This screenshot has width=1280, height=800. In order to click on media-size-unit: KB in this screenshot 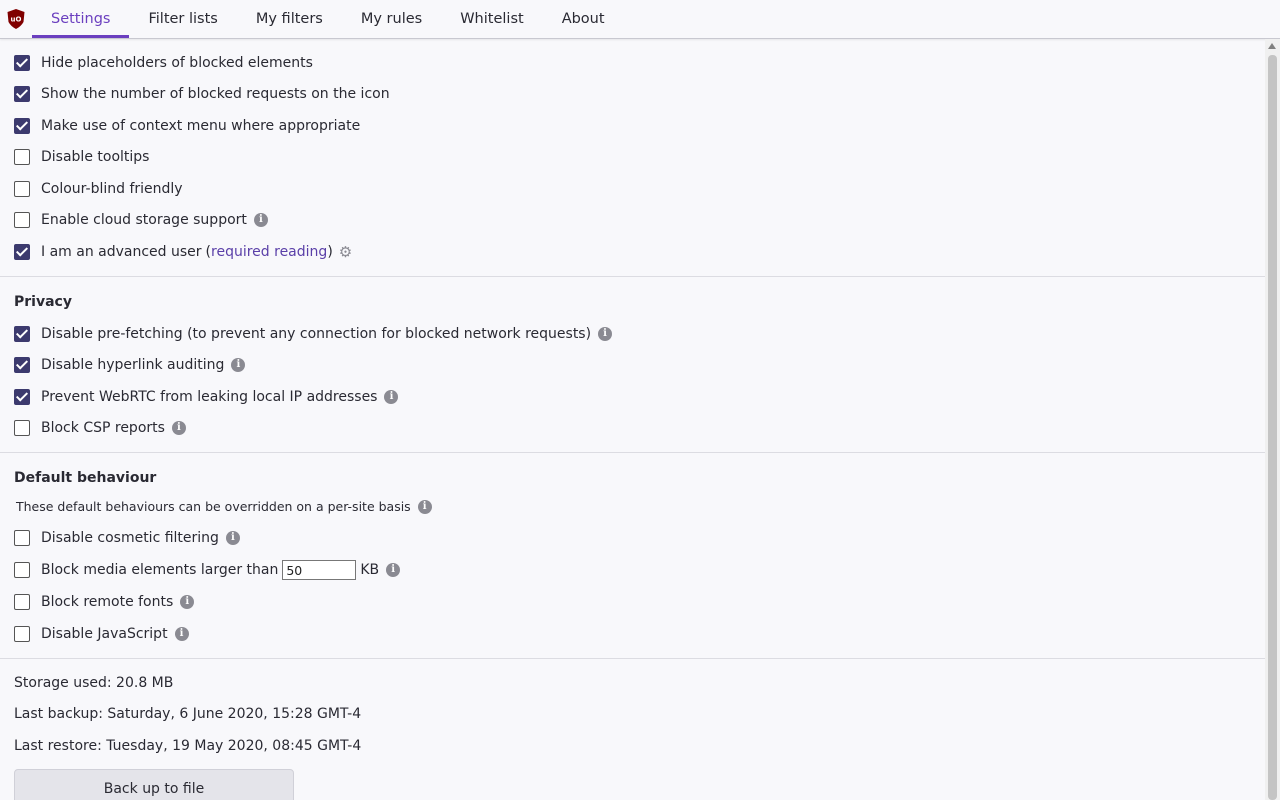, I will do `click(370, 570)`.